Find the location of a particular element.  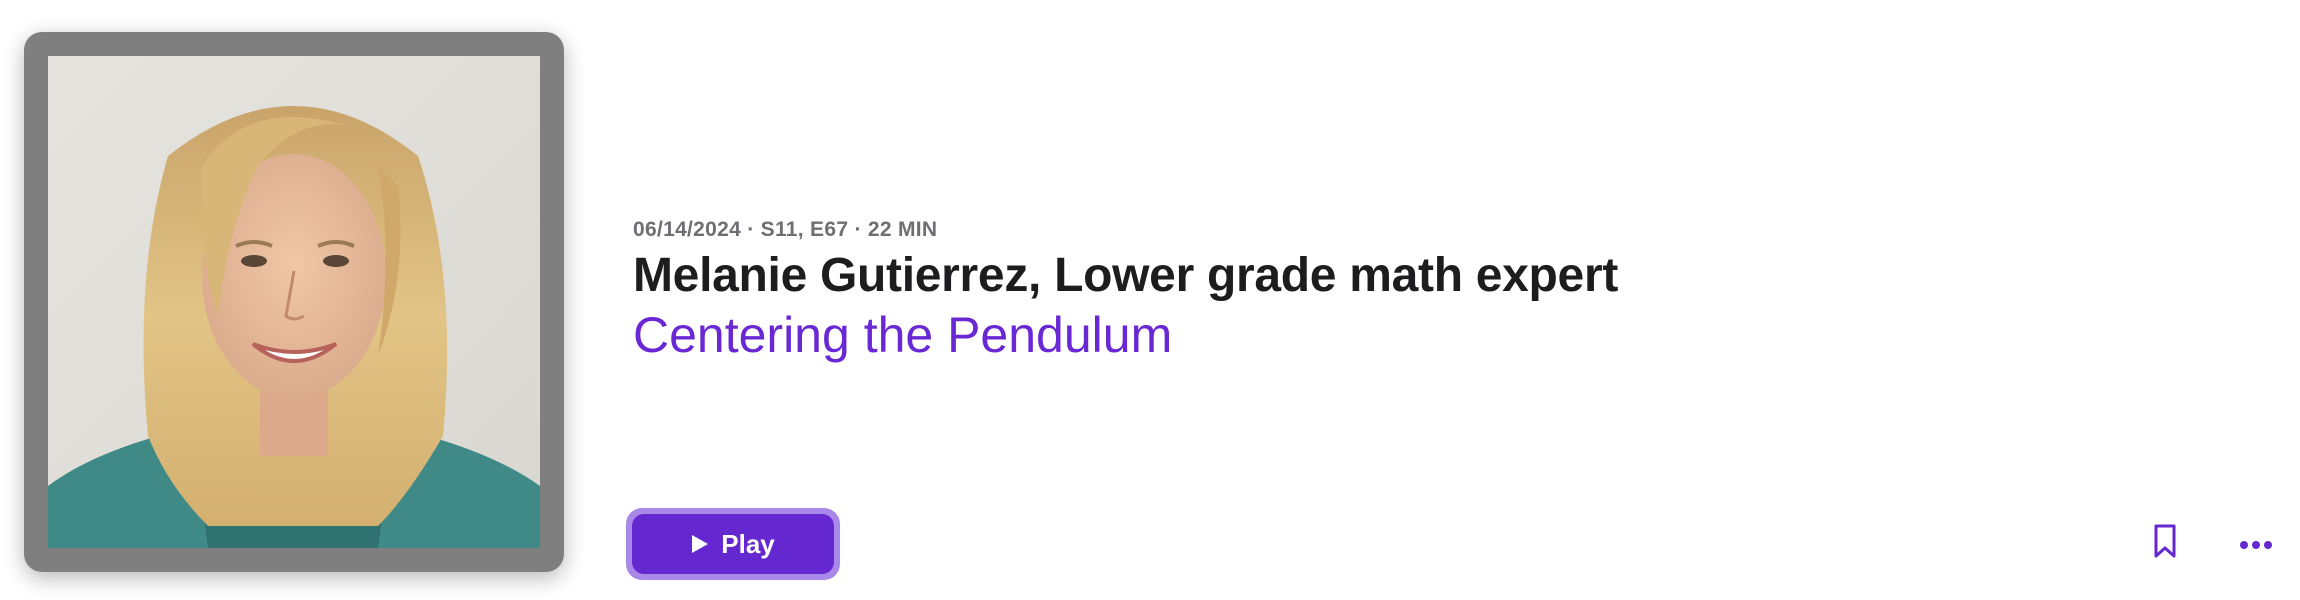

bookmark-icon is located at coordinates (2165, 544).